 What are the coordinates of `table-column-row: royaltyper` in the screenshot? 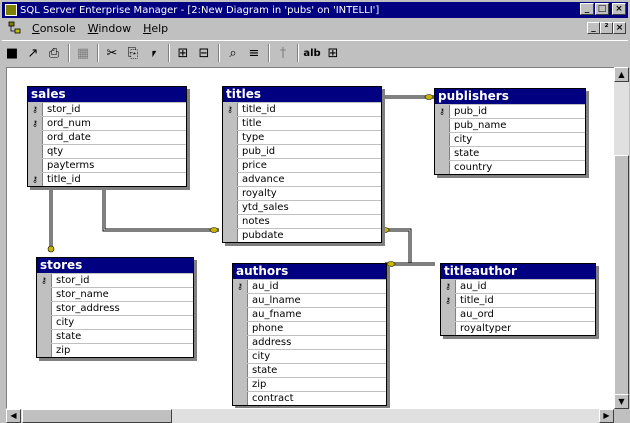 It's located at (518, 328).